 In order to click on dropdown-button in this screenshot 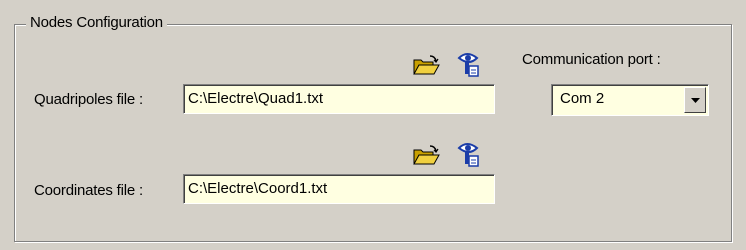, I will do `click(695, 100)`.